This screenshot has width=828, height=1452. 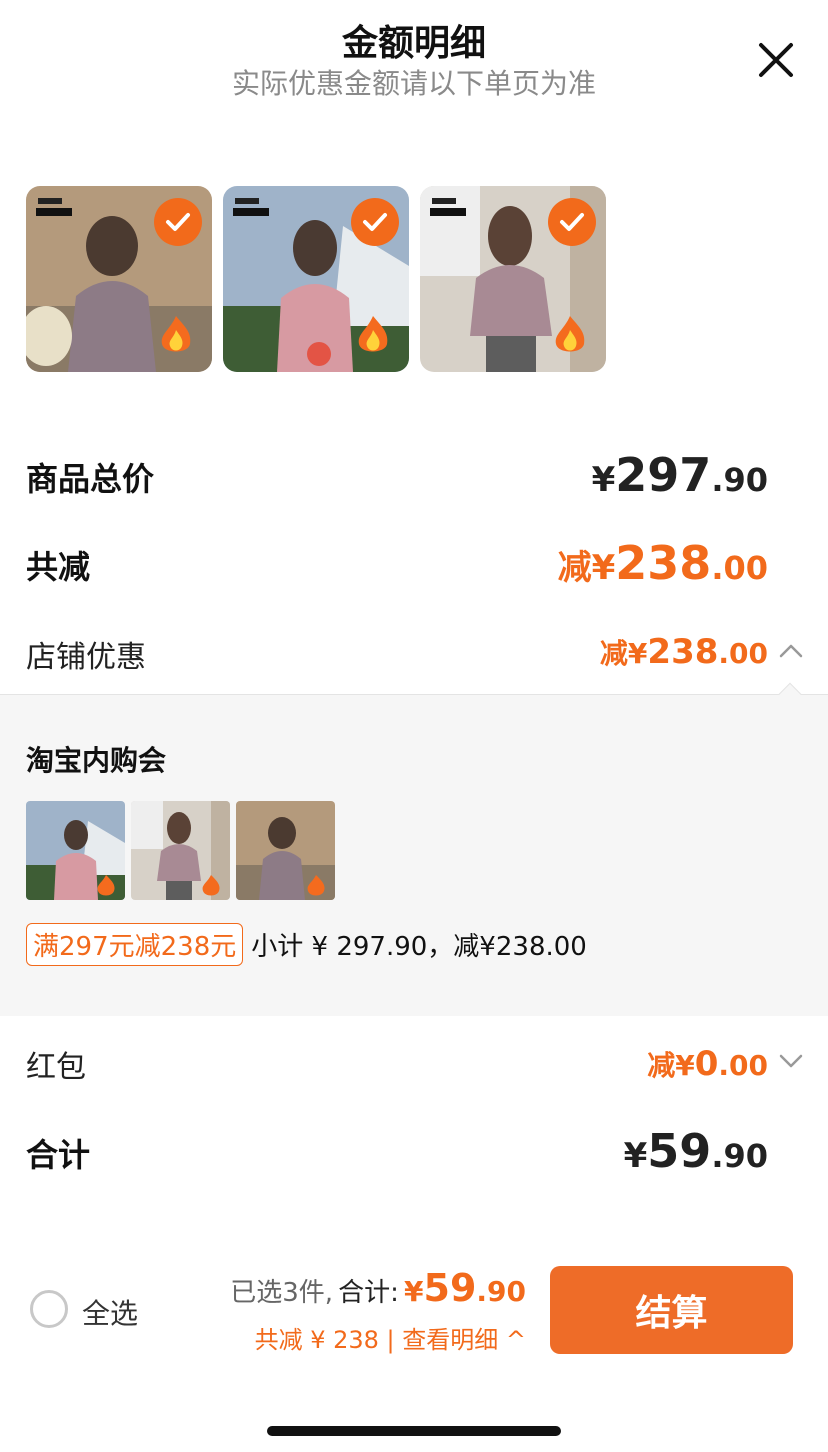 I want to click on promotion-summary: 满297元减238元 小计 ¥ 297.90，减¥238.00, so click(x=306, y=944).